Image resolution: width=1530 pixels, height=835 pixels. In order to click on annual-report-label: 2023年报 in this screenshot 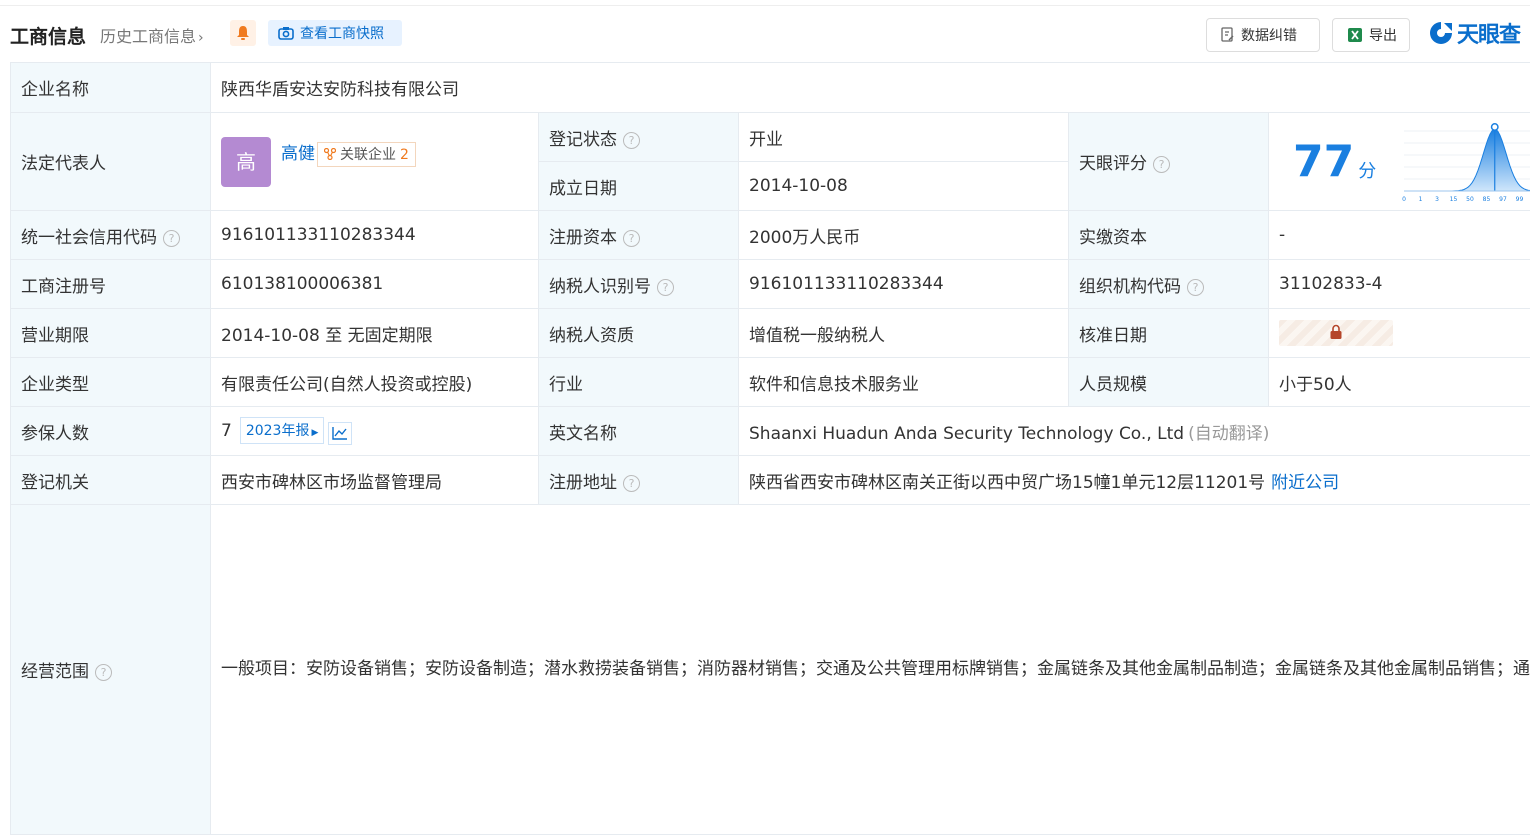, I will do `click(278, 431)`.